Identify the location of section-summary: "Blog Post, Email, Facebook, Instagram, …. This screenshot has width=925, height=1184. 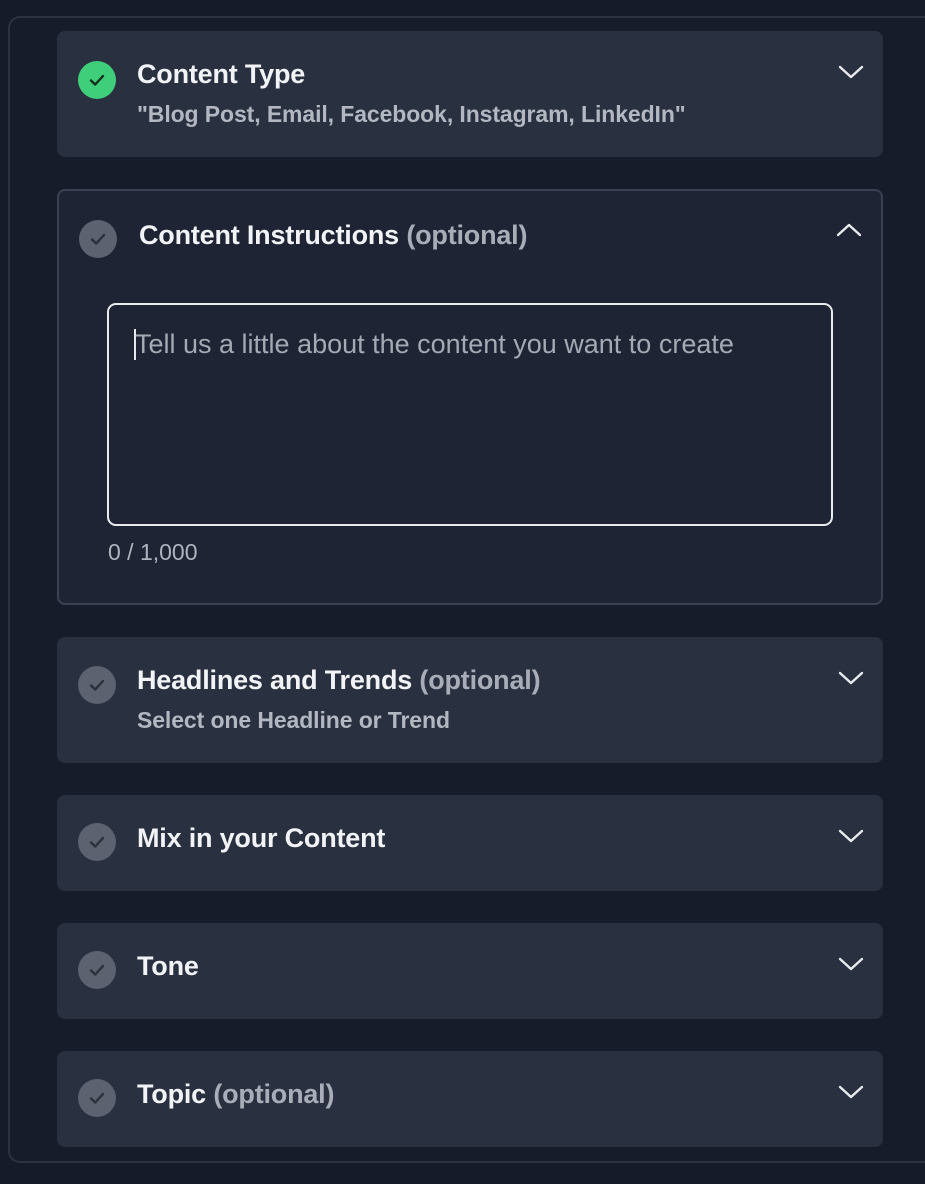
(411, 114).